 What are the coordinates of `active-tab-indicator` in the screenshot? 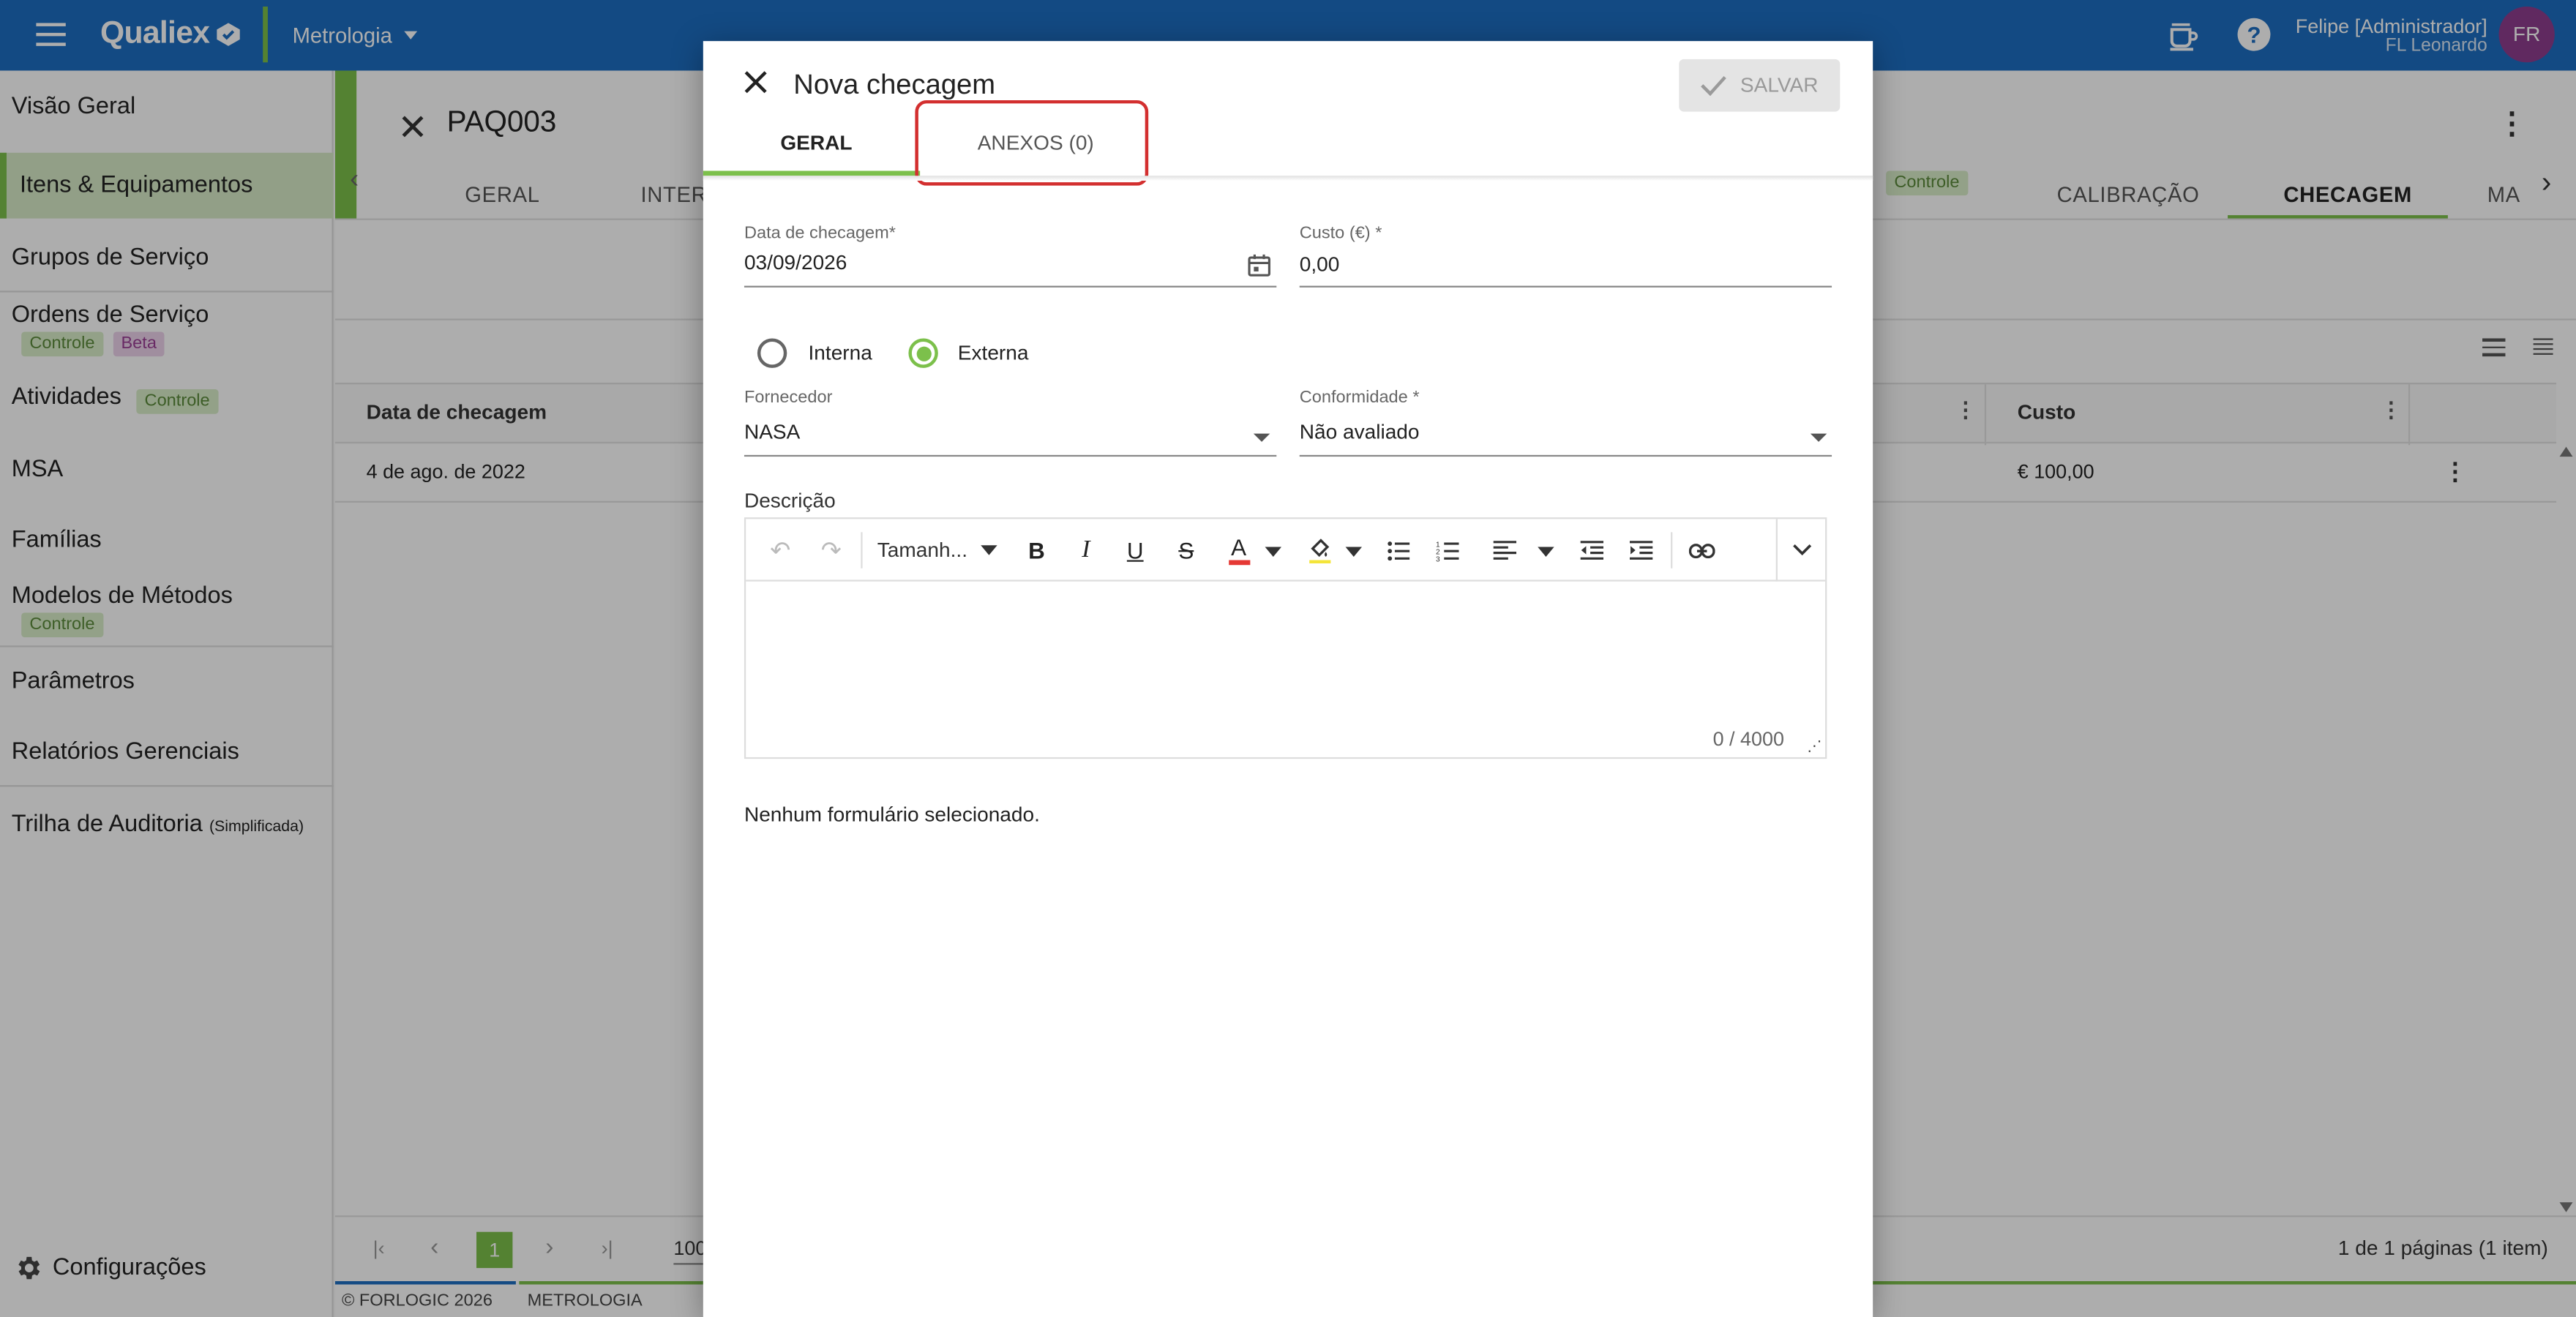 It's located at (812, 173).